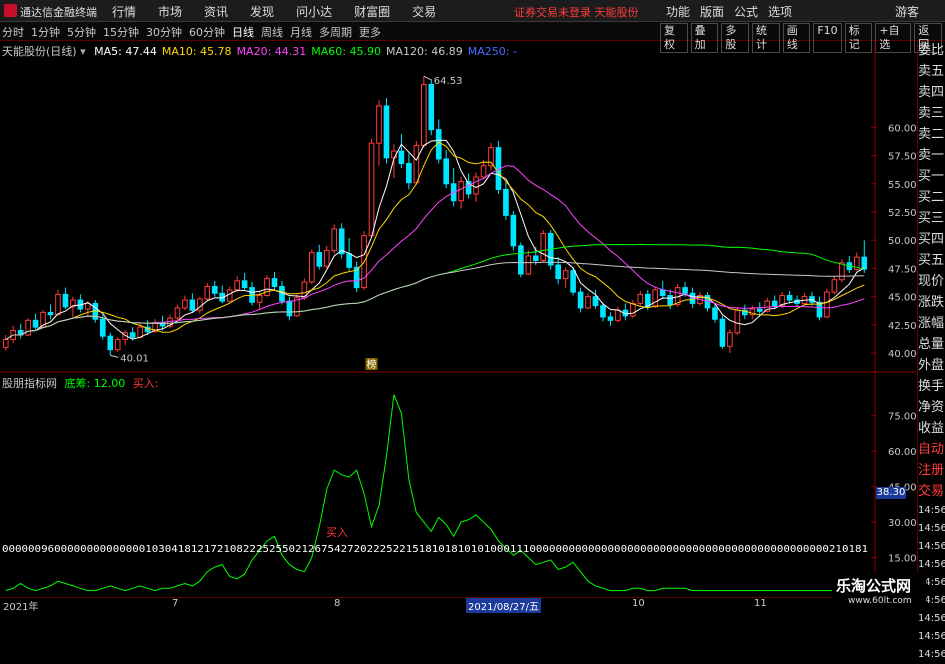 The image size is (945, 664). What do you see at coordinates (931, 428) in the screenshot?
I see `sidebar-item: 收益` at bounding box center [931, 428].